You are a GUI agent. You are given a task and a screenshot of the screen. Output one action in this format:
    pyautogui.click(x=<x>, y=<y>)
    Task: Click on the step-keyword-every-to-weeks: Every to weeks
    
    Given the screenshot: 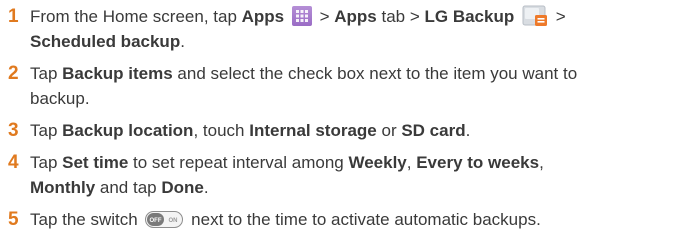 What is the action you would take?
    pyautogui.click(x=478, y=162)
    